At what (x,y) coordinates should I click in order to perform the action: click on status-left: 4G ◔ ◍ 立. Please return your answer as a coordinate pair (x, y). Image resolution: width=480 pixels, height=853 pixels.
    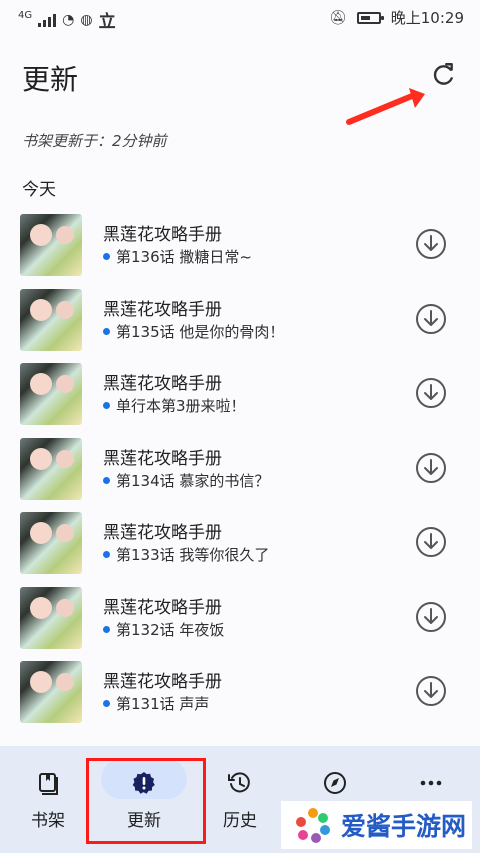
    Looking at the image, I should click on (67, 19).